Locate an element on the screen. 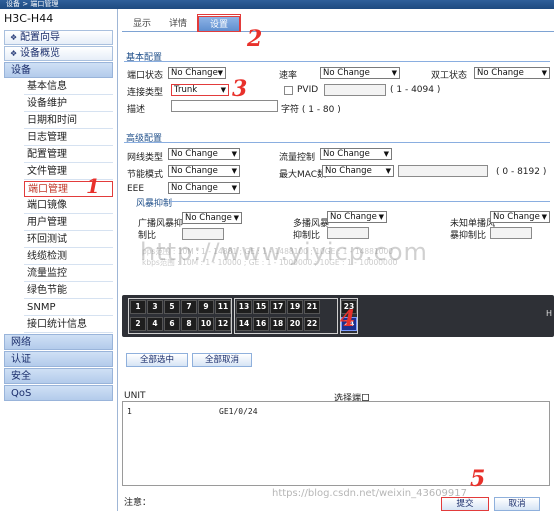 This screenshot has width=554, height=511. nav-snmp: SNMP is located at coordinates (68, 308).